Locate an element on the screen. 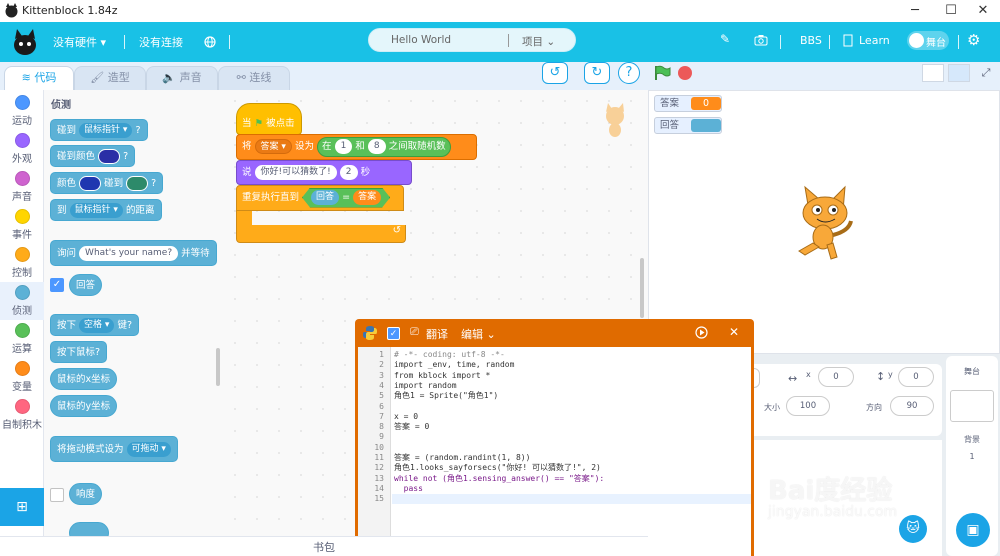  sync-checkbox: ✓ is located at coordinates (393, 333).